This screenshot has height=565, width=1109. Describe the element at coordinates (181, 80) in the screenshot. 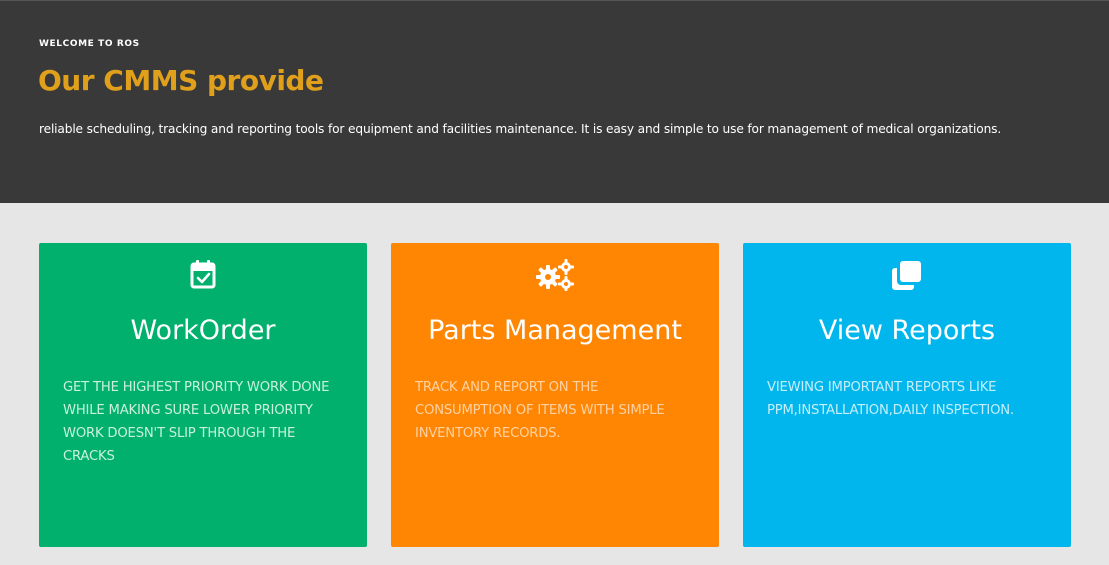

I see `hero-title: Our CMMS provide` at that location.